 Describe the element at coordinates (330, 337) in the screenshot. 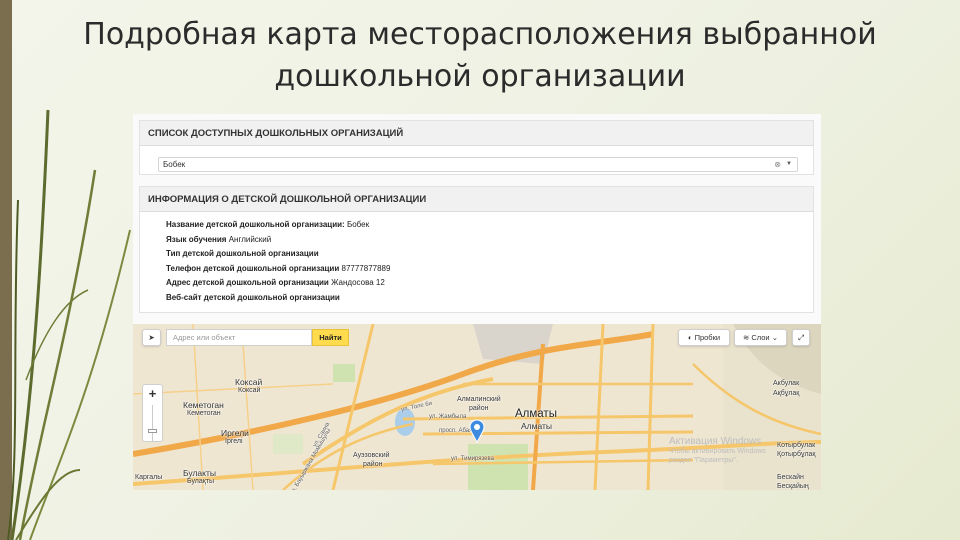

I see `map-find-button: Найти` at that location.